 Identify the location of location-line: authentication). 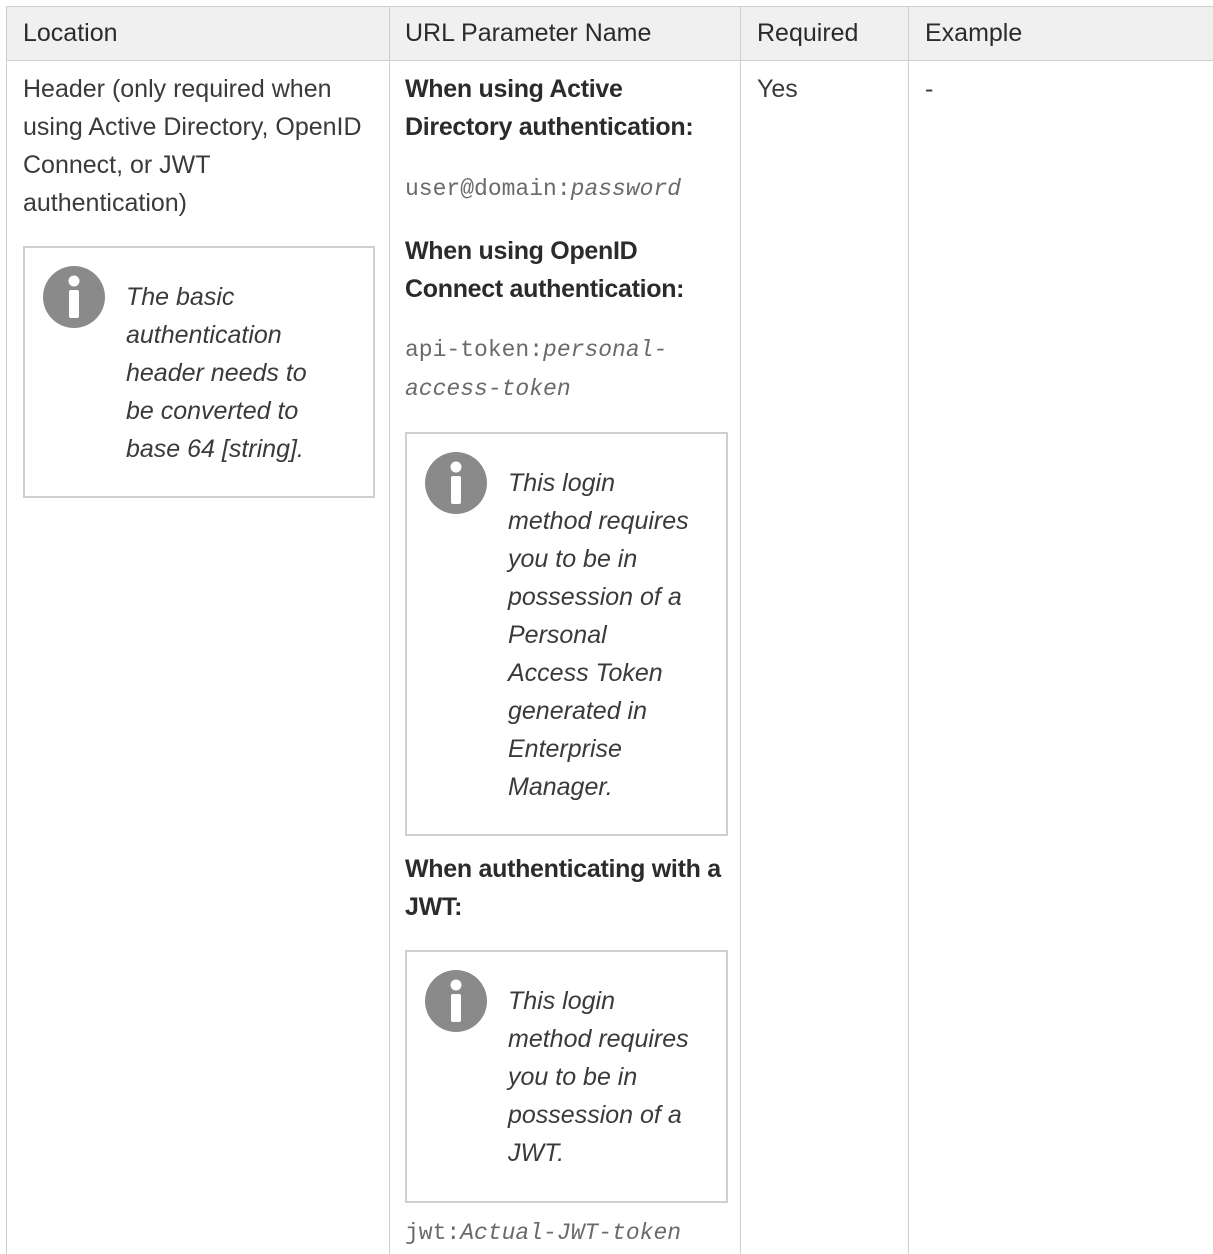
(105, 203).